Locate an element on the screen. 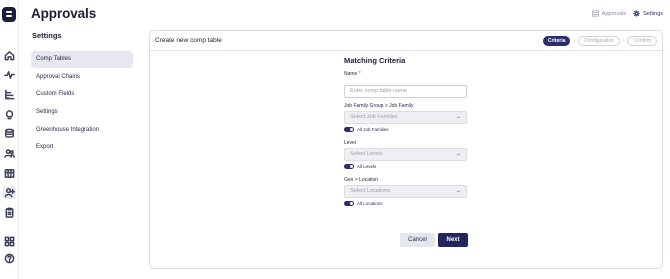  next-button: Next is located at coordinates (453, 240).